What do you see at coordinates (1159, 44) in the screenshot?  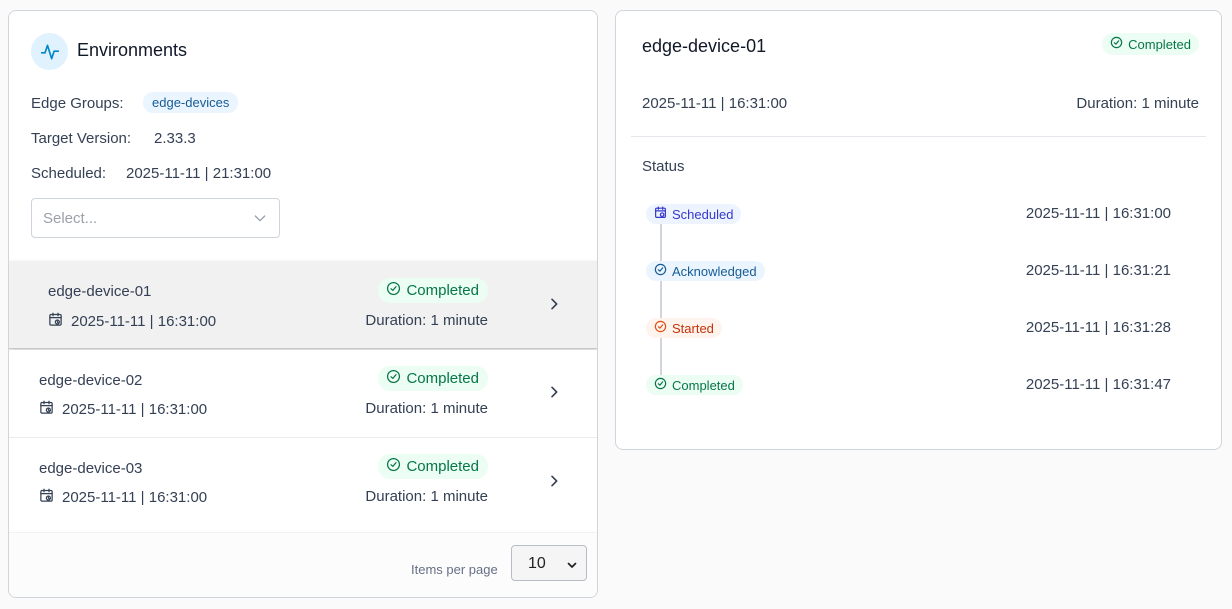 I see `detail-status-text: Completed` at bounding box center [1159, 44].